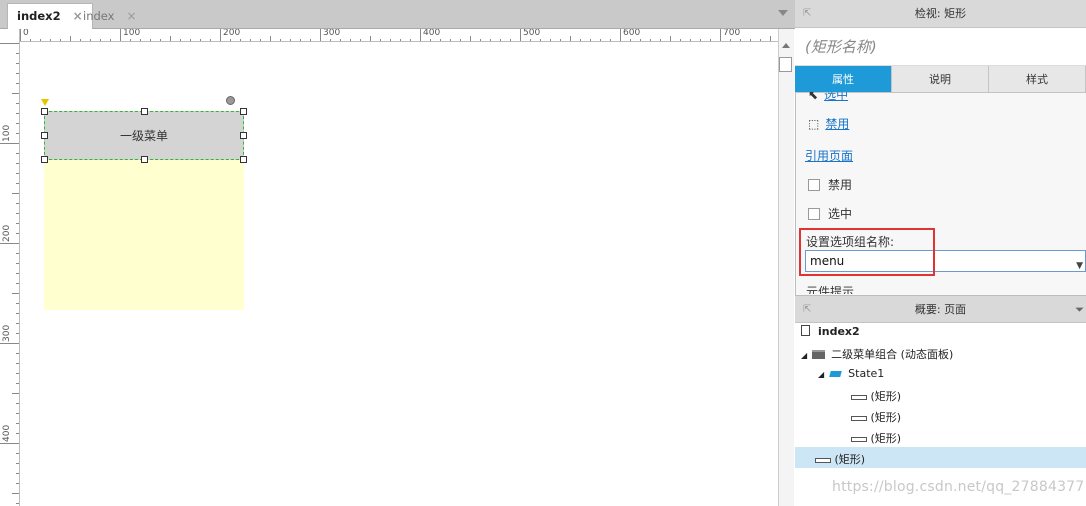  Describe the element at coordinates (786, 45) in the screenshot. I see `scroll-up-icon` at that location.